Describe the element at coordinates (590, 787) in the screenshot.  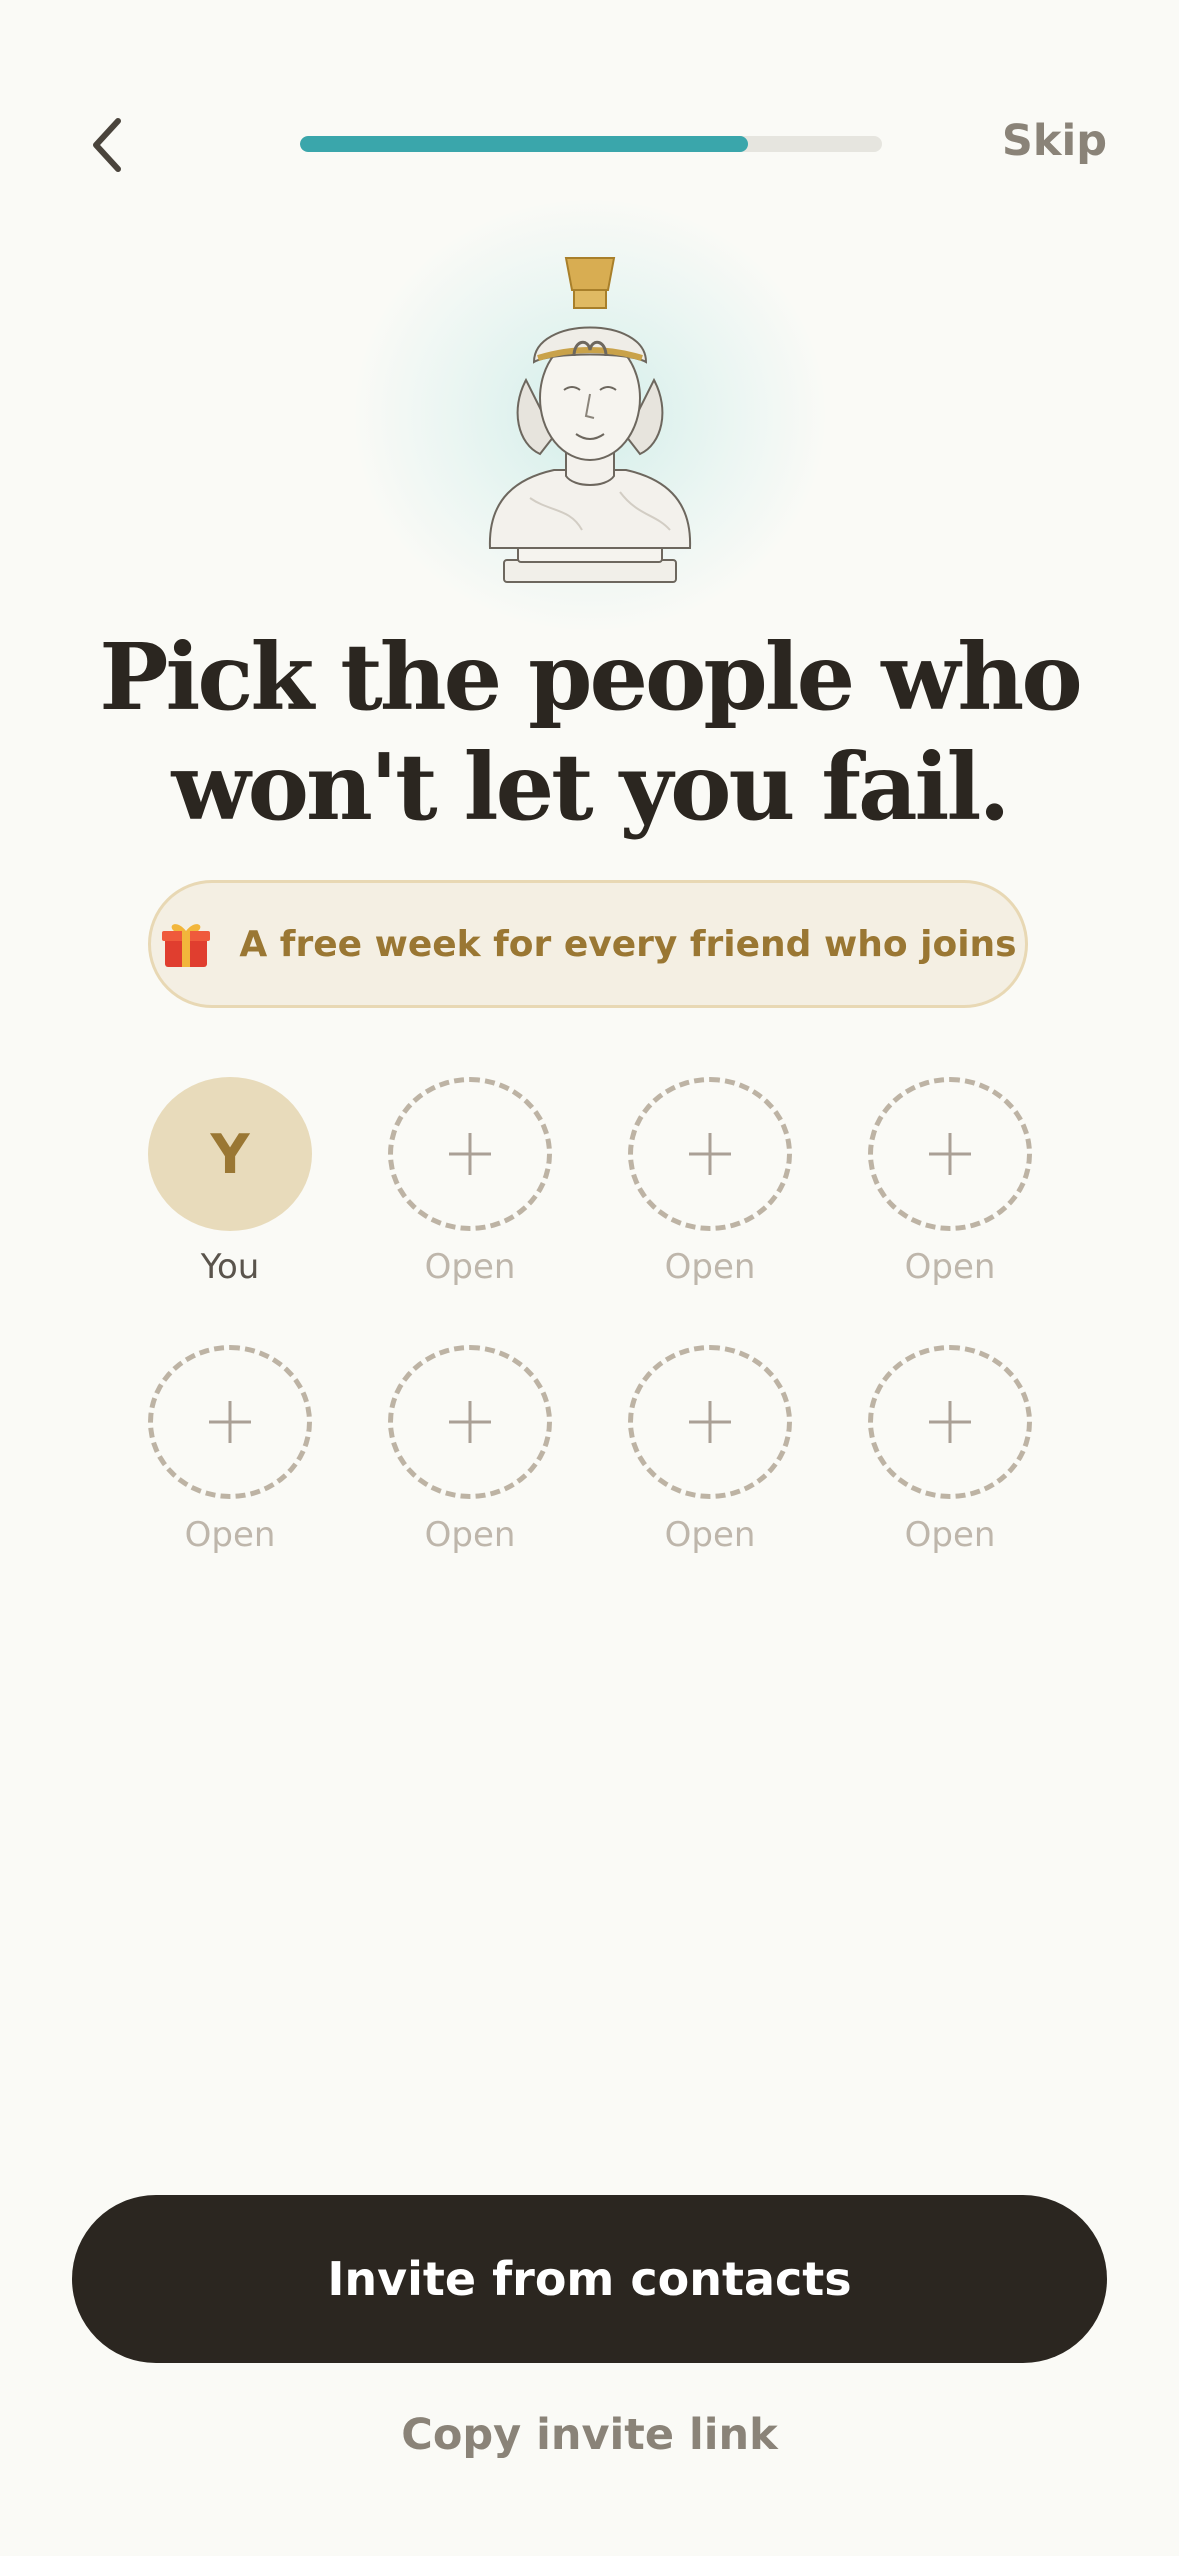
I see `page-title-line-2: won't let you fail.` at that location.